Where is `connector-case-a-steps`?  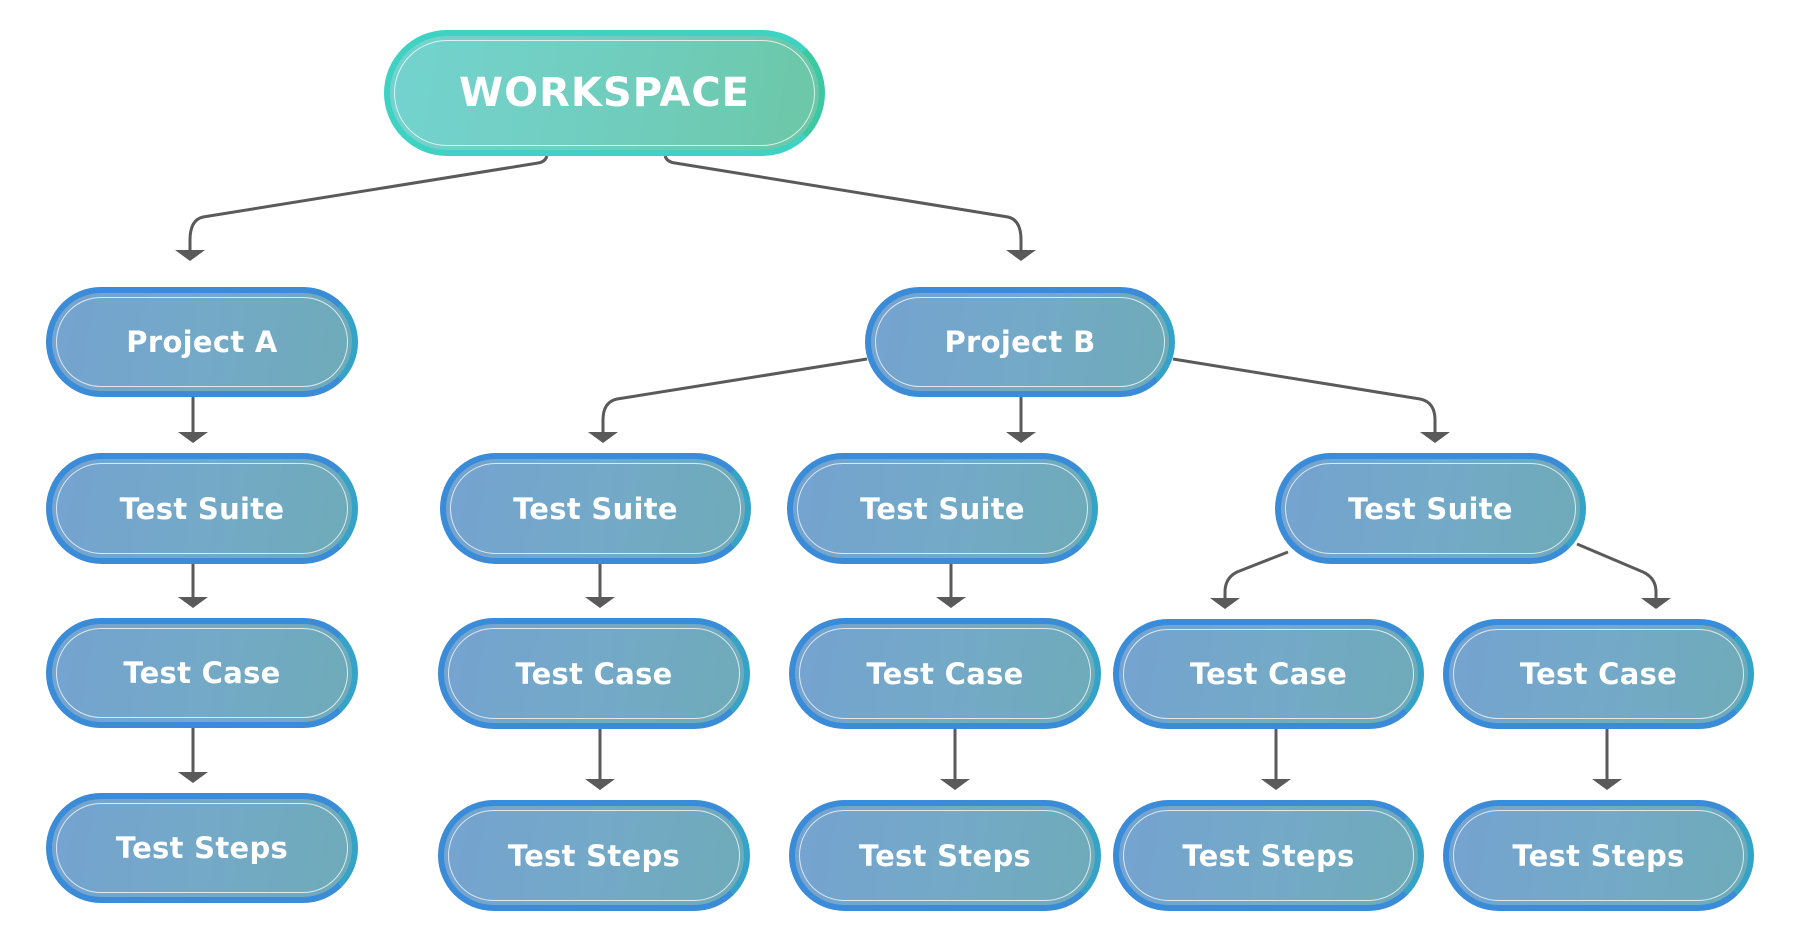 connector-case-a-steps is located at coordinates (193, 755).